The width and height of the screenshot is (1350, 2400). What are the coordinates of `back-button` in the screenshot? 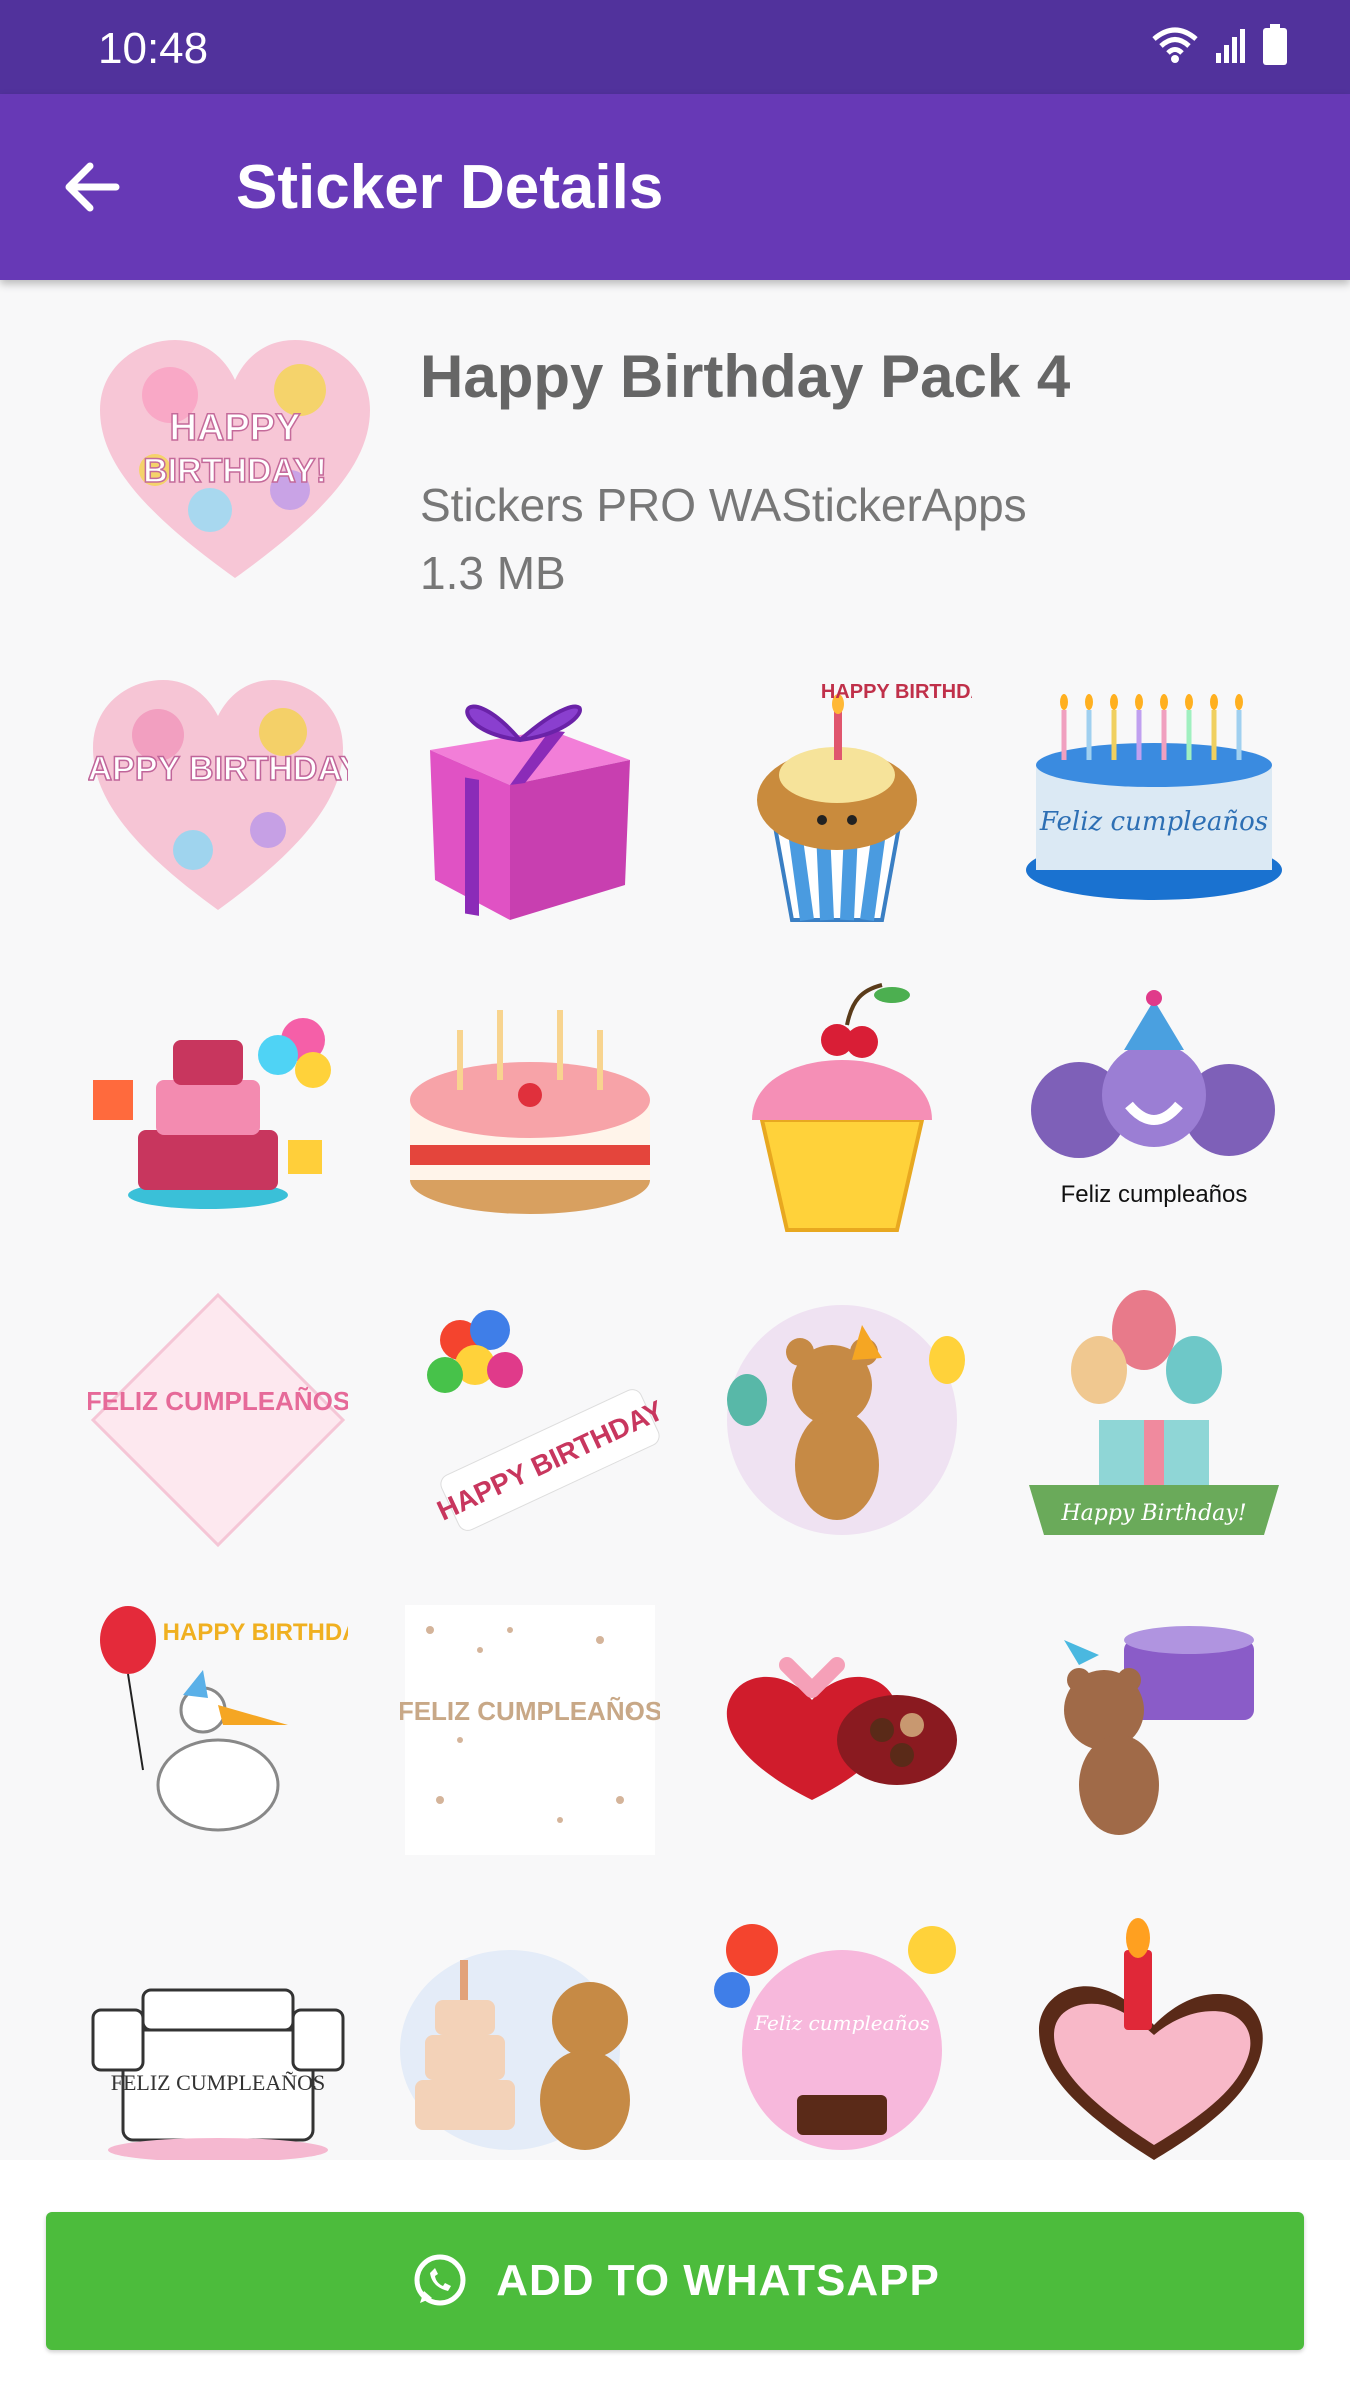 It's located at (93, 187).